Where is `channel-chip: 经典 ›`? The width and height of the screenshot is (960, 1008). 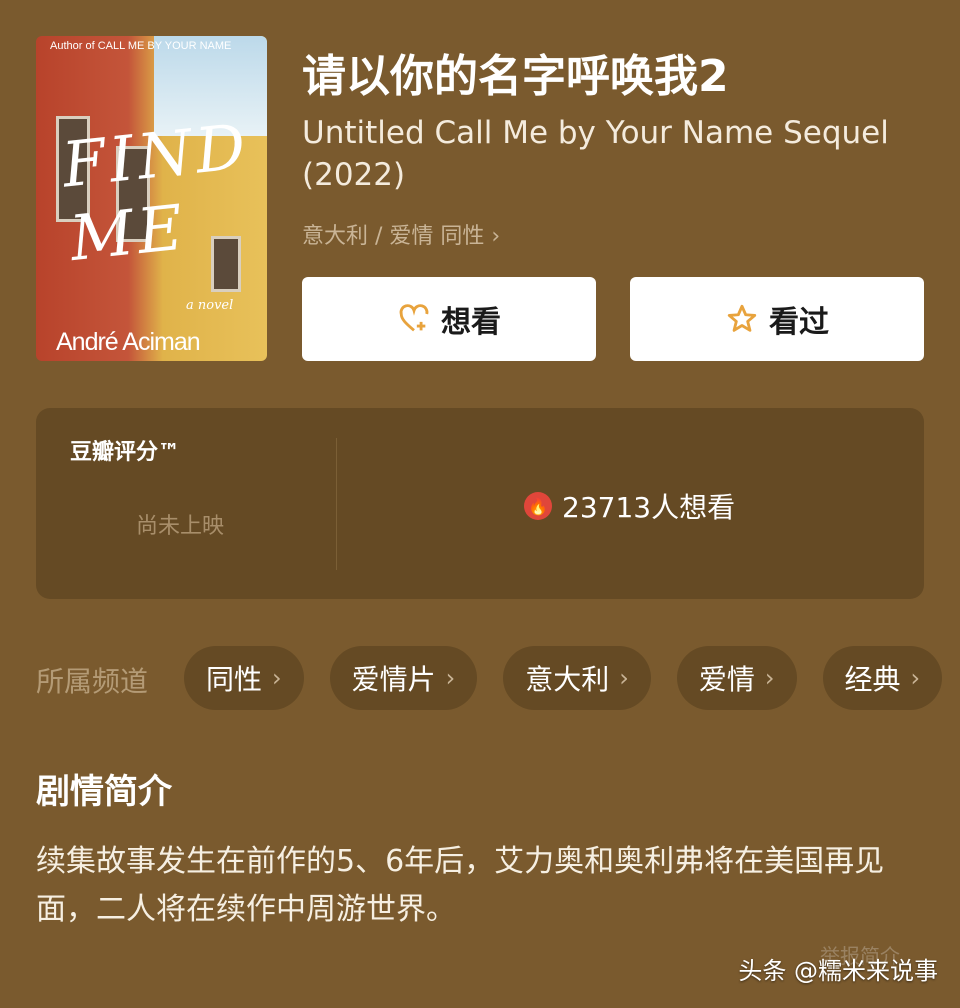 channel-chip: 经典 › is located at coordinates (882, 678).